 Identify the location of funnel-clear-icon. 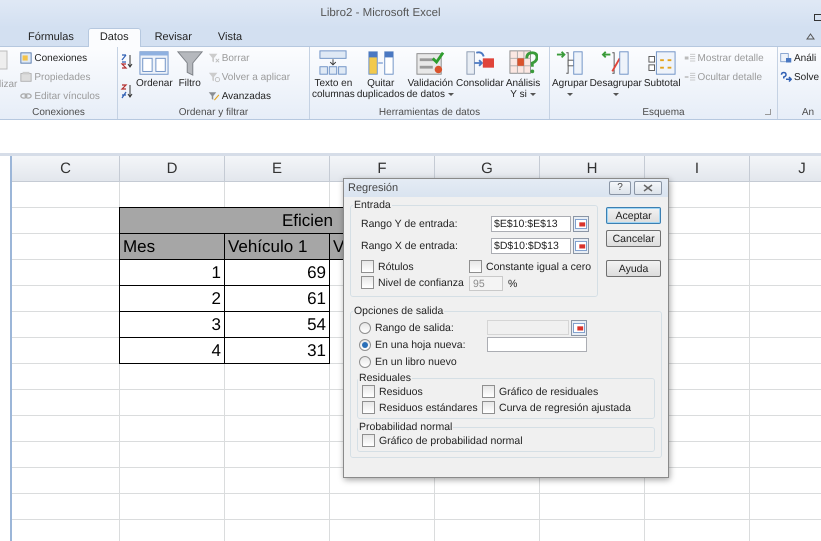
(214, 58).